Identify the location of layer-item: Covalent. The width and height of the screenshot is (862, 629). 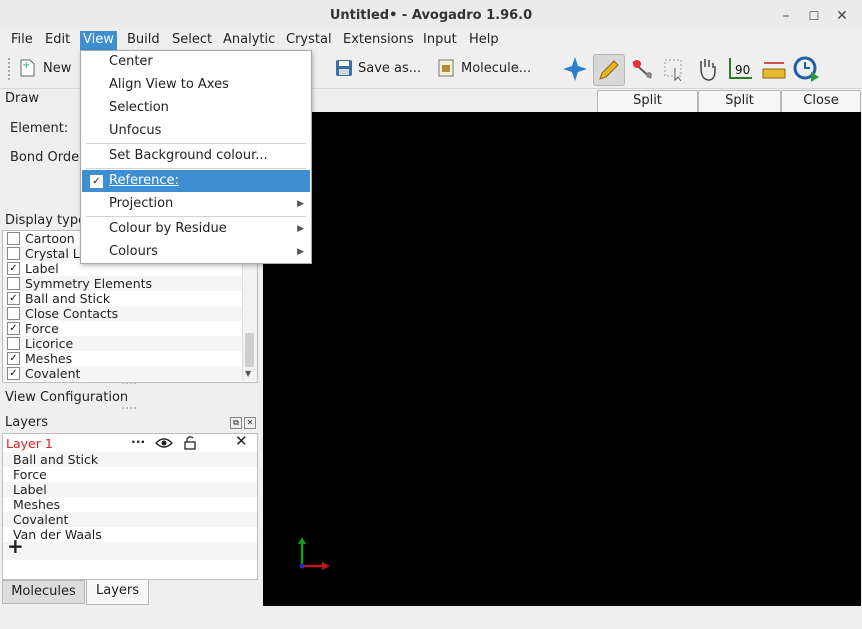
(130, 519).